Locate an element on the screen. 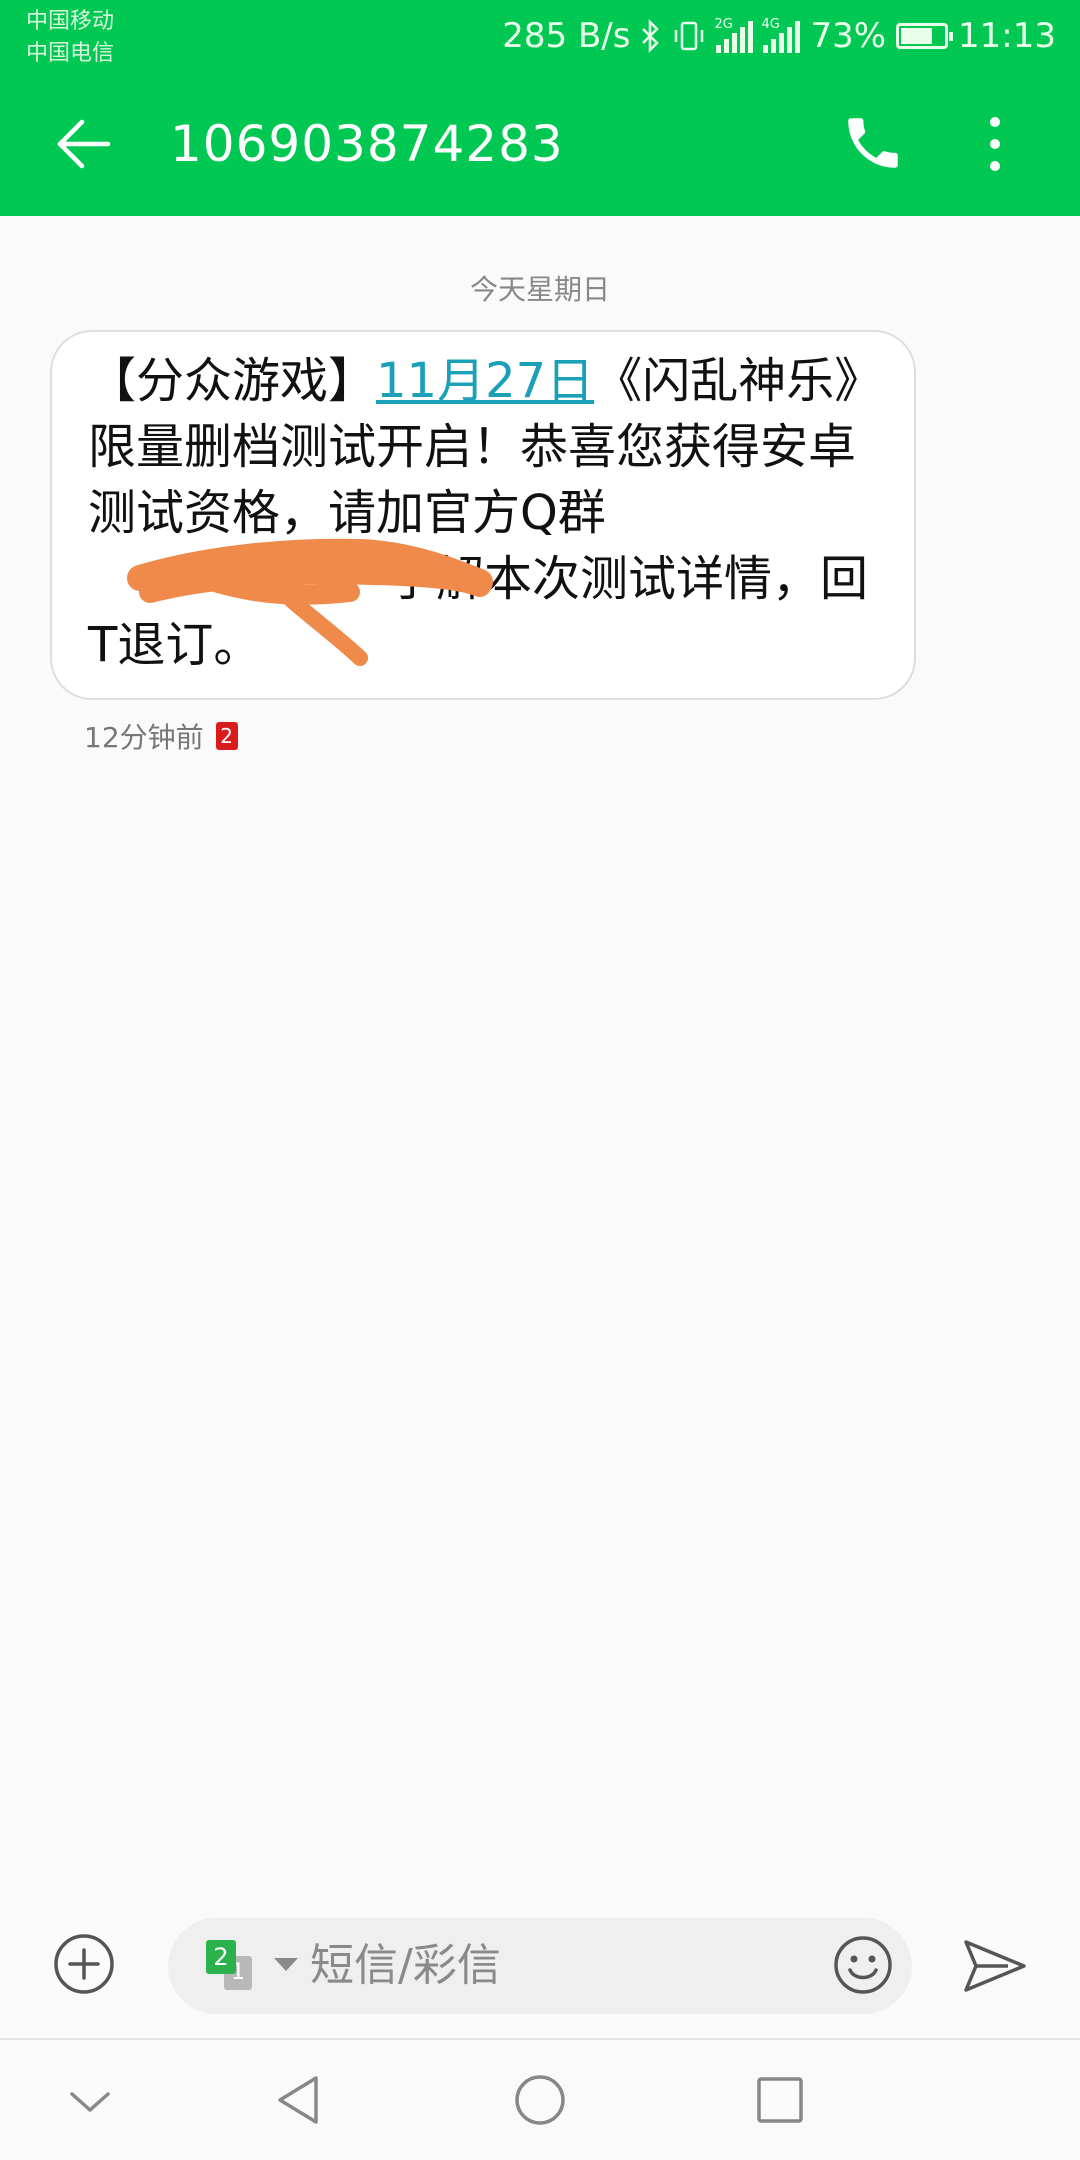 The width and height of the screenshot is (1080, 2160). sim-badge: 2 is located at coordinates (226, 736).